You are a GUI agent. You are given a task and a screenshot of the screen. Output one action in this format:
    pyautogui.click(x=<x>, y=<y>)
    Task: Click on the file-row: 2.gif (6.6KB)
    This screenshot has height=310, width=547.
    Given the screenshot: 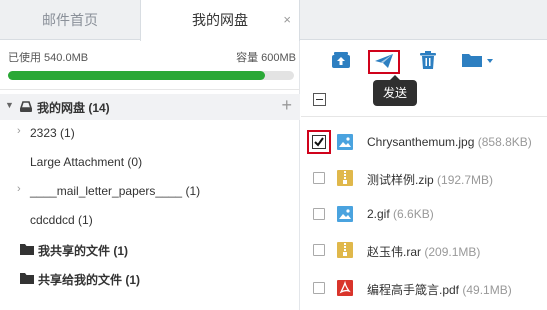 What is the action you would take?
    pyautogui.click(x=424, y=213)
    